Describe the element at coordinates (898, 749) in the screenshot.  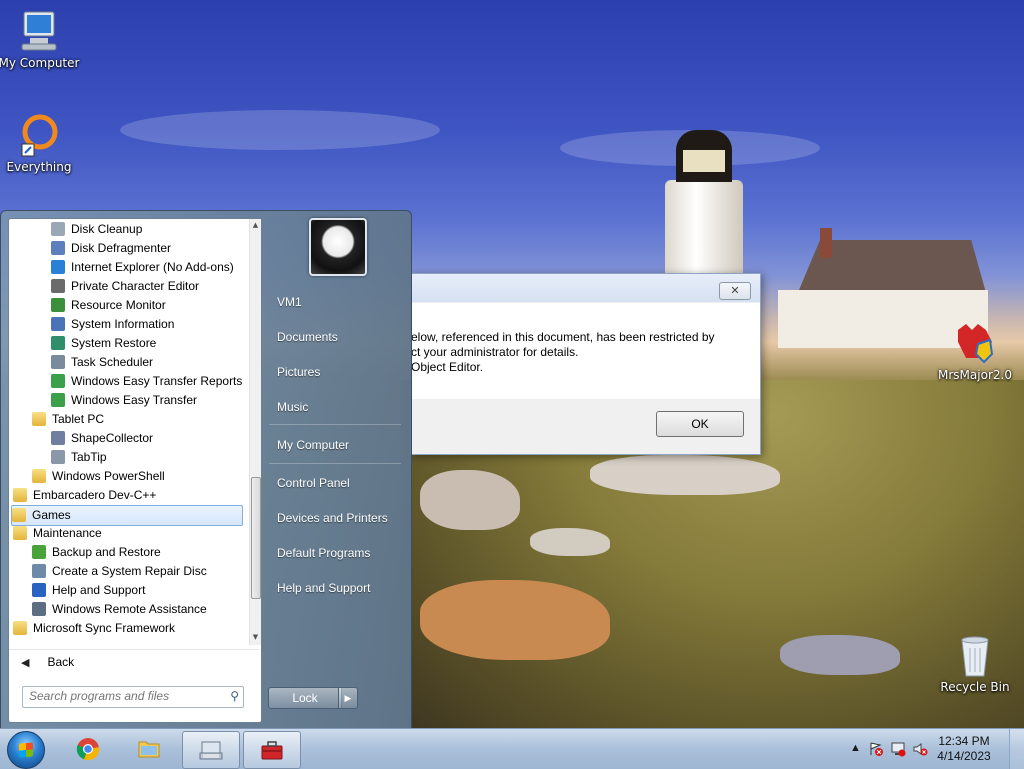
I see `network-icon` at that location.